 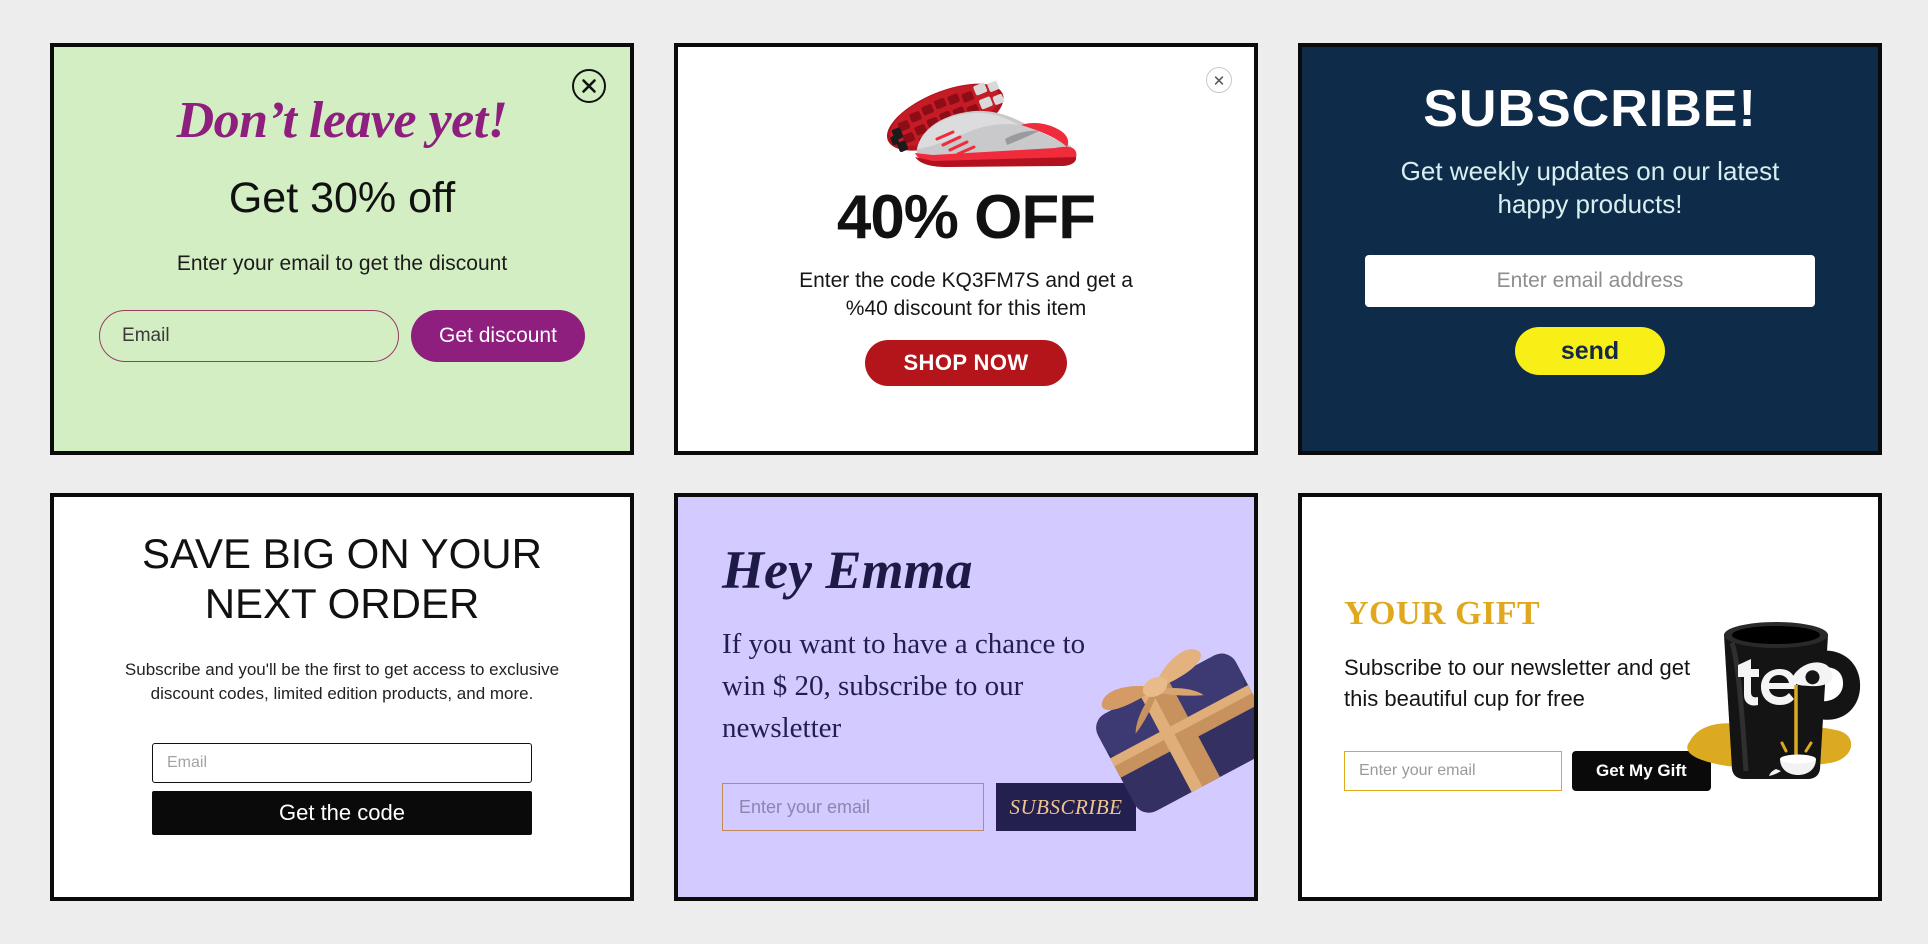 I want to click on card-heading: SAVE BIG ON YOUR NEXT ORDER, so click(x=342, y=579).